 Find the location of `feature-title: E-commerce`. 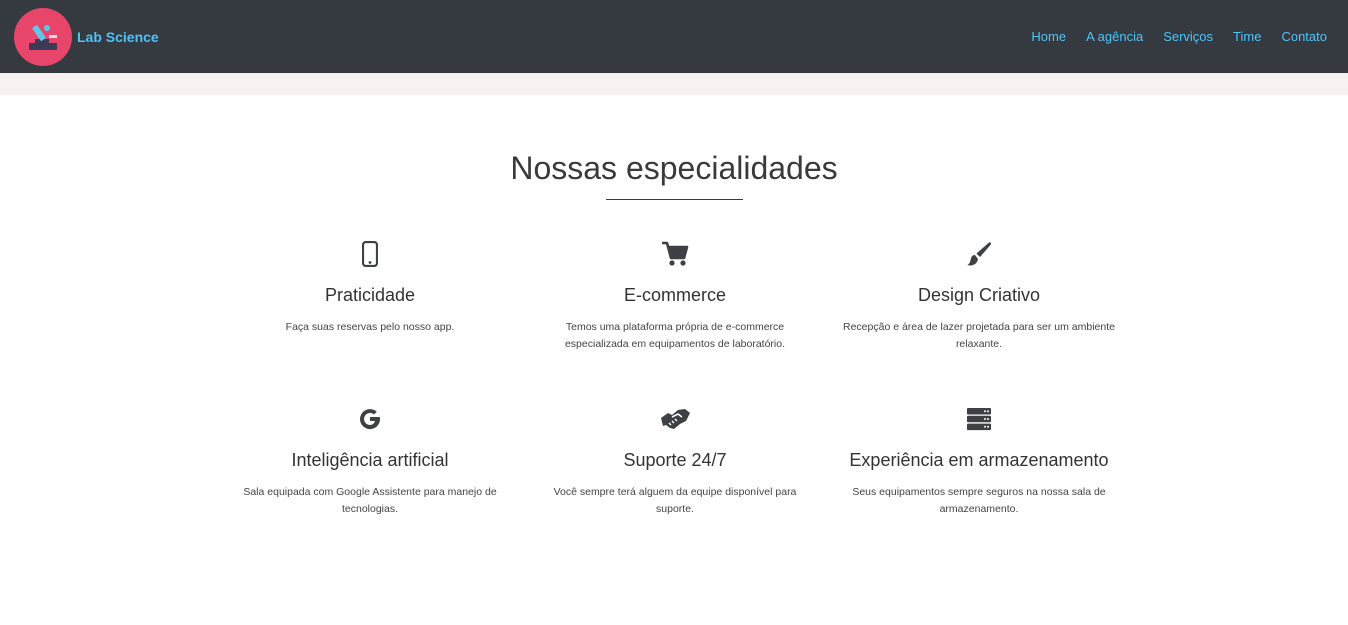

feature-title: E-commerce is located at coordinates (674, 295).